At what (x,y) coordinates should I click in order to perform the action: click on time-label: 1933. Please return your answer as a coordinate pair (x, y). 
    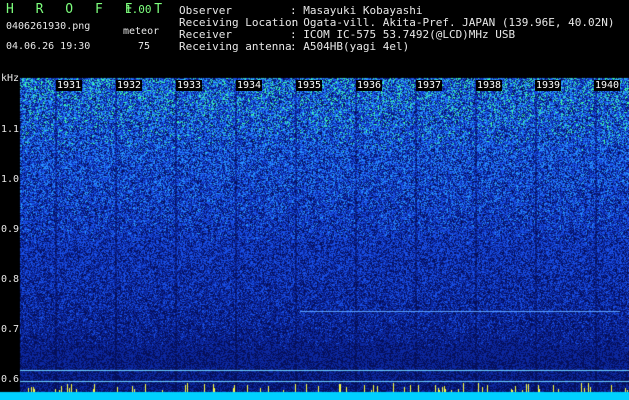
    Looking at the image, I should click on (189, 85).